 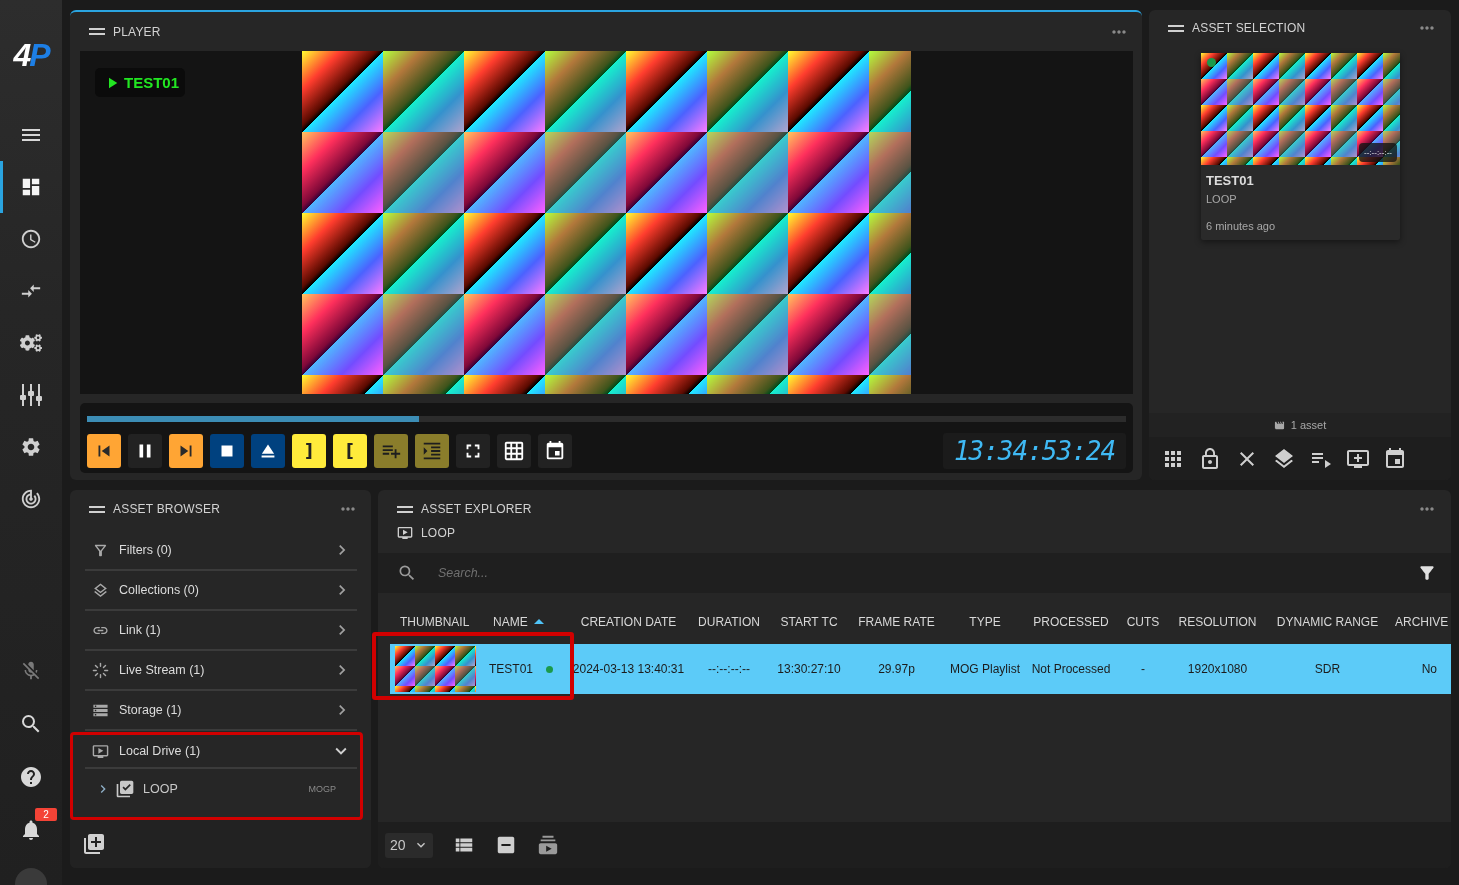 What do you see at coordinates (137, 31) in the screenshot?
I see `panel-title: PLAYER` at bounding box center [137, 31].